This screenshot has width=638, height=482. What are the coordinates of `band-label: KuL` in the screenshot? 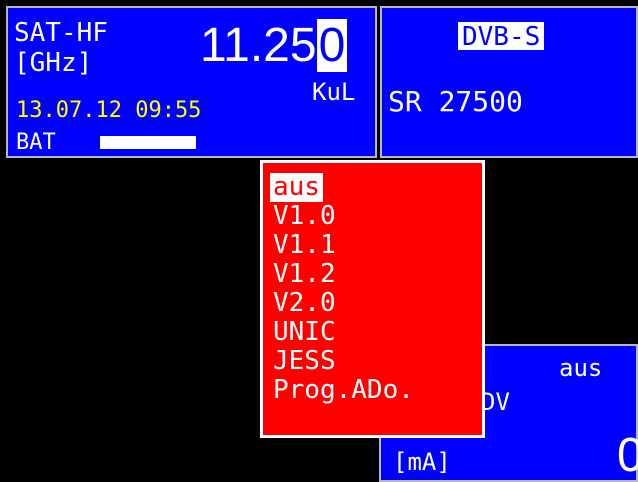 It's located at (334, 92).